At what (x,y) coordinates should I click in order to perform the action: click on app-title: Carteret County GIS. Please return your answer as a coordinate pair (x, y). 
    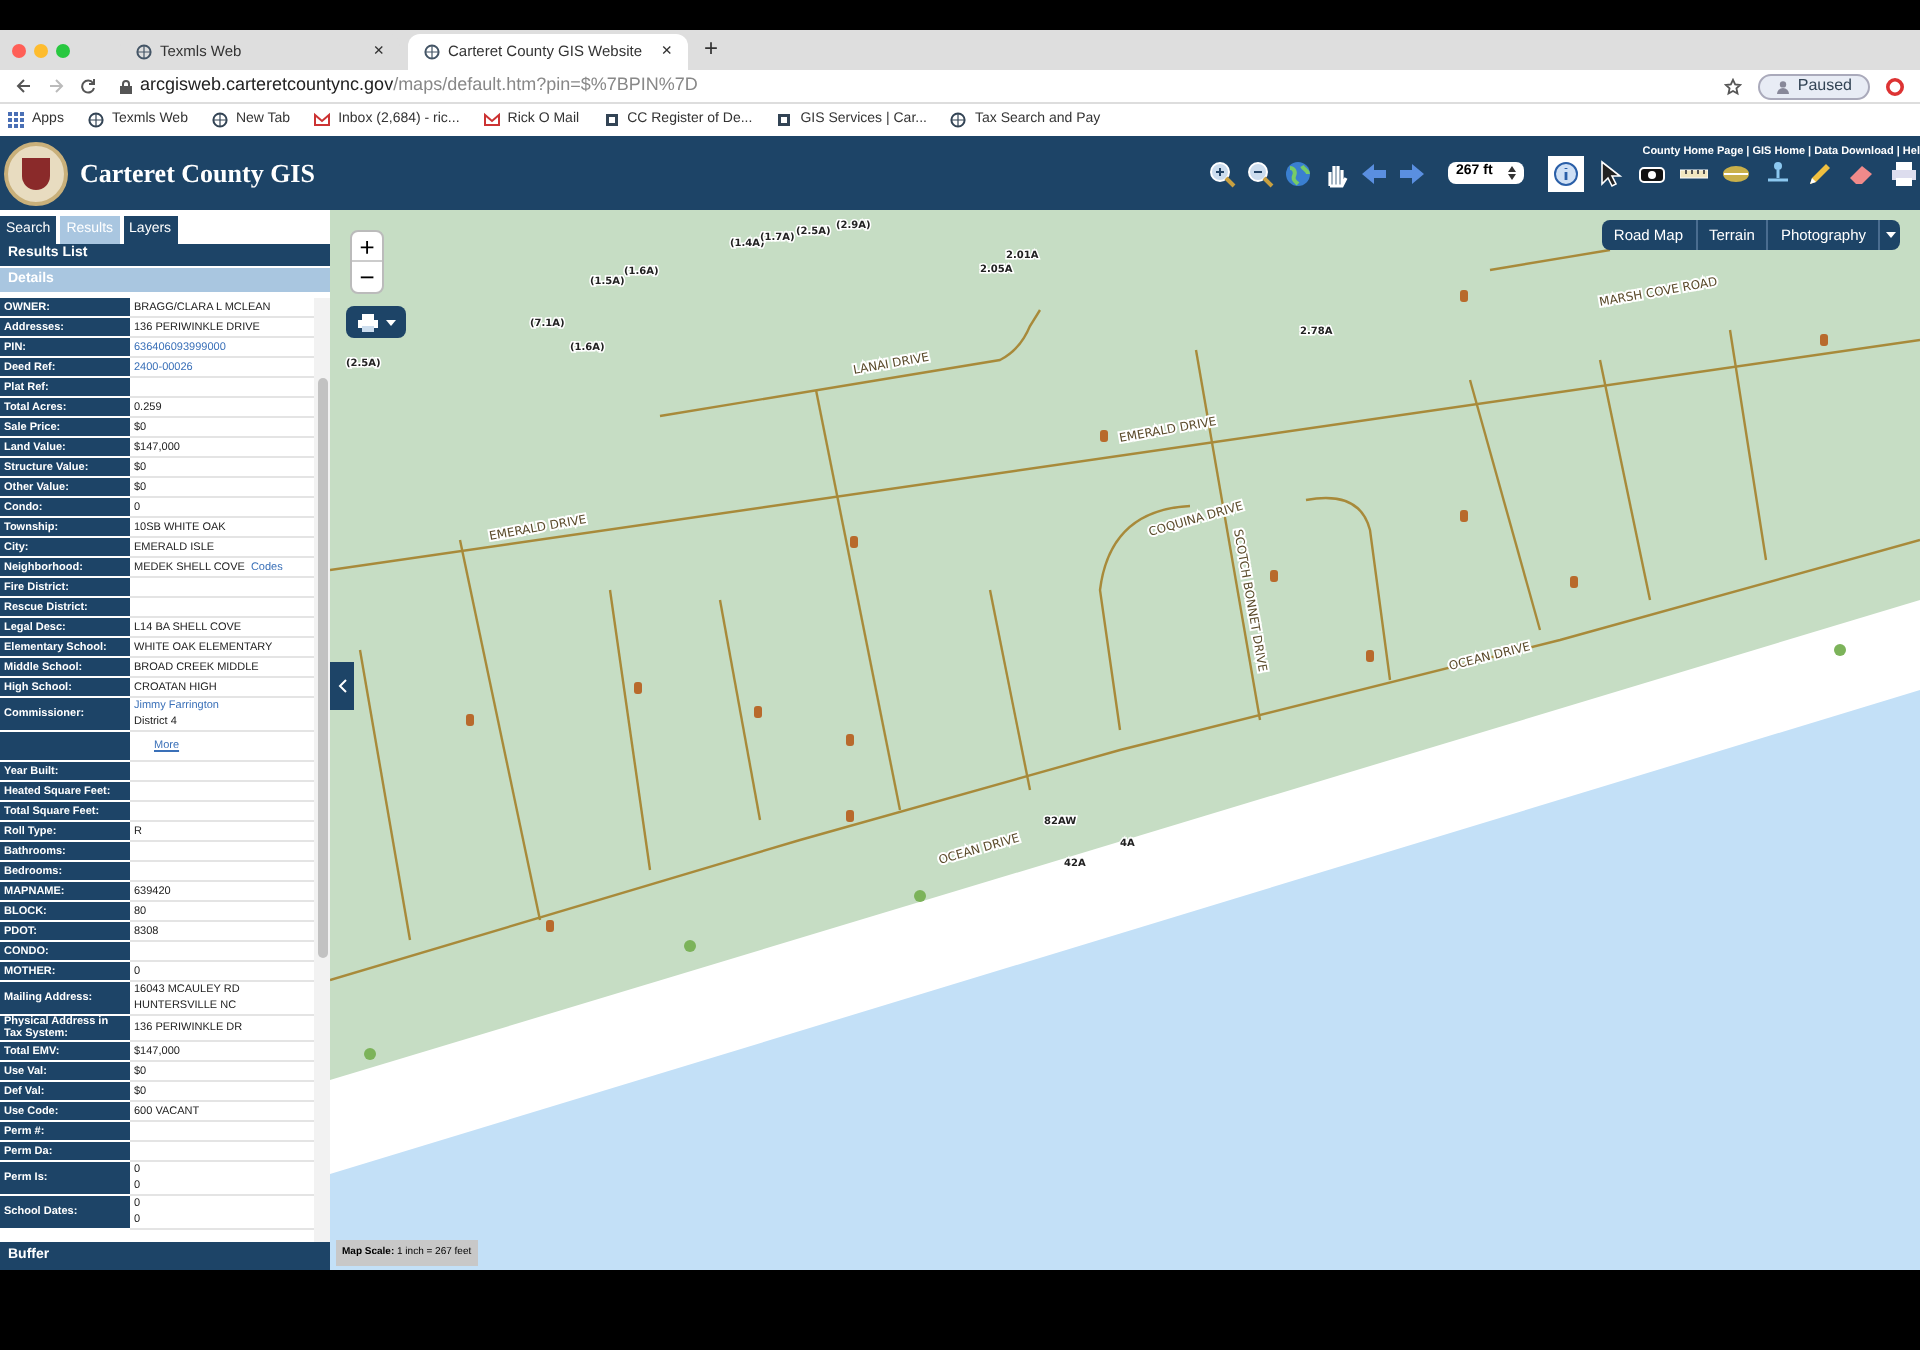
    Looking at the image, I should click on (197, 173).